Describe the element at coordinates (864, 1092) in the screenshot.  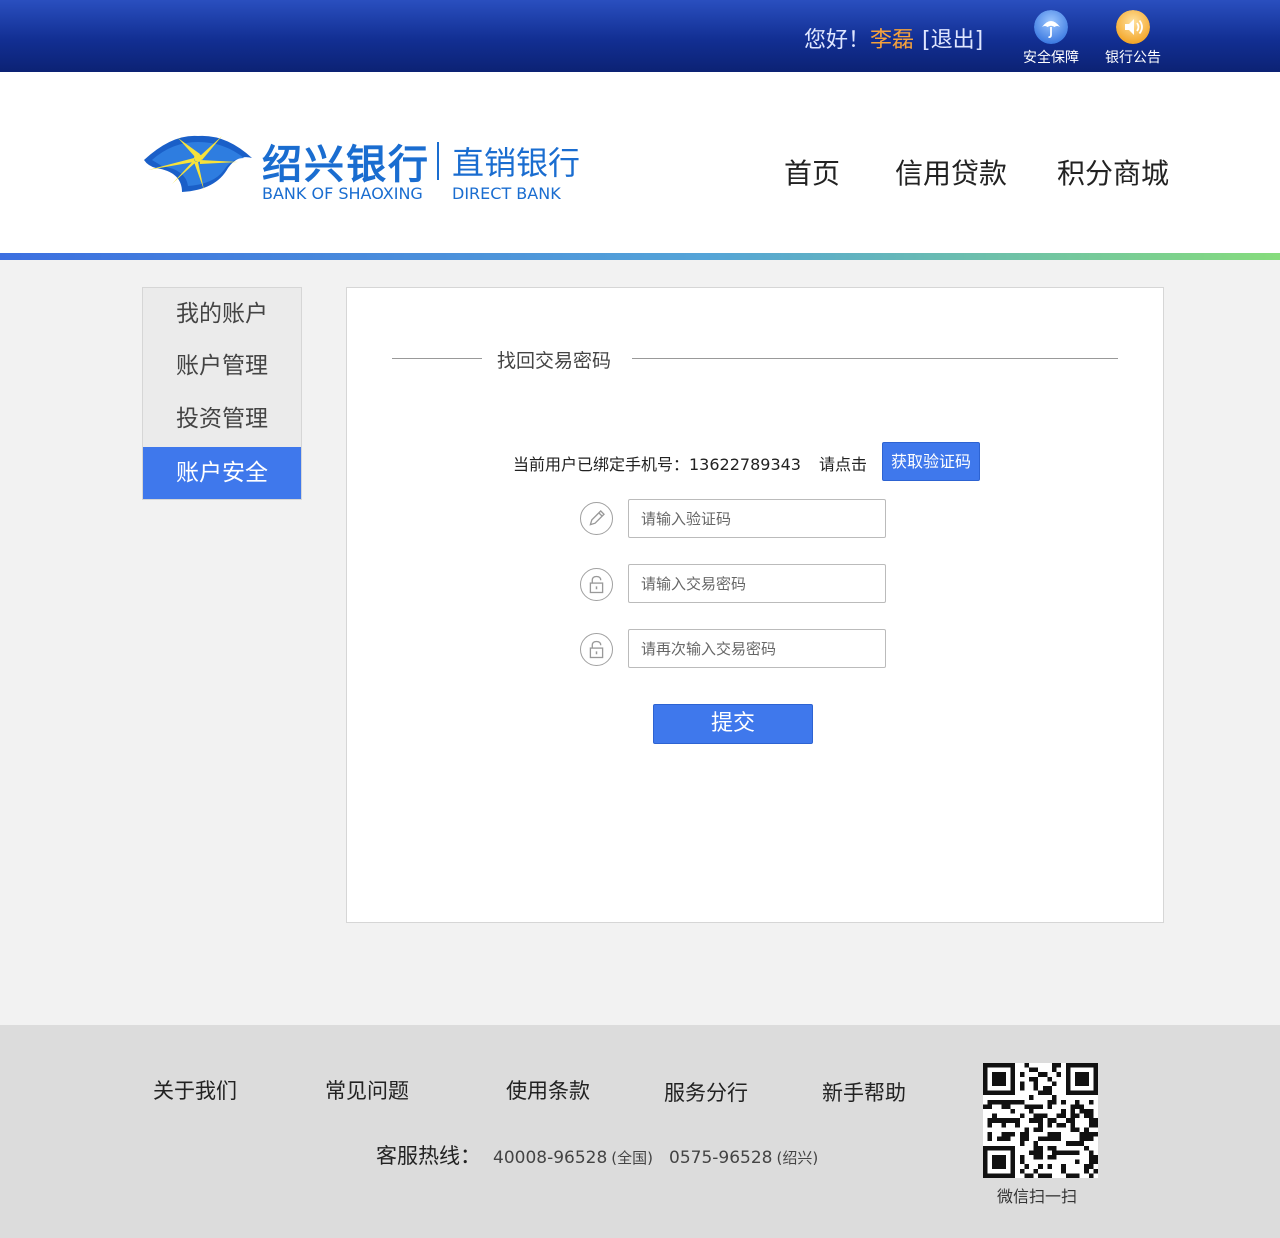
I see `footer-link-help: 新手帮助` at that location.